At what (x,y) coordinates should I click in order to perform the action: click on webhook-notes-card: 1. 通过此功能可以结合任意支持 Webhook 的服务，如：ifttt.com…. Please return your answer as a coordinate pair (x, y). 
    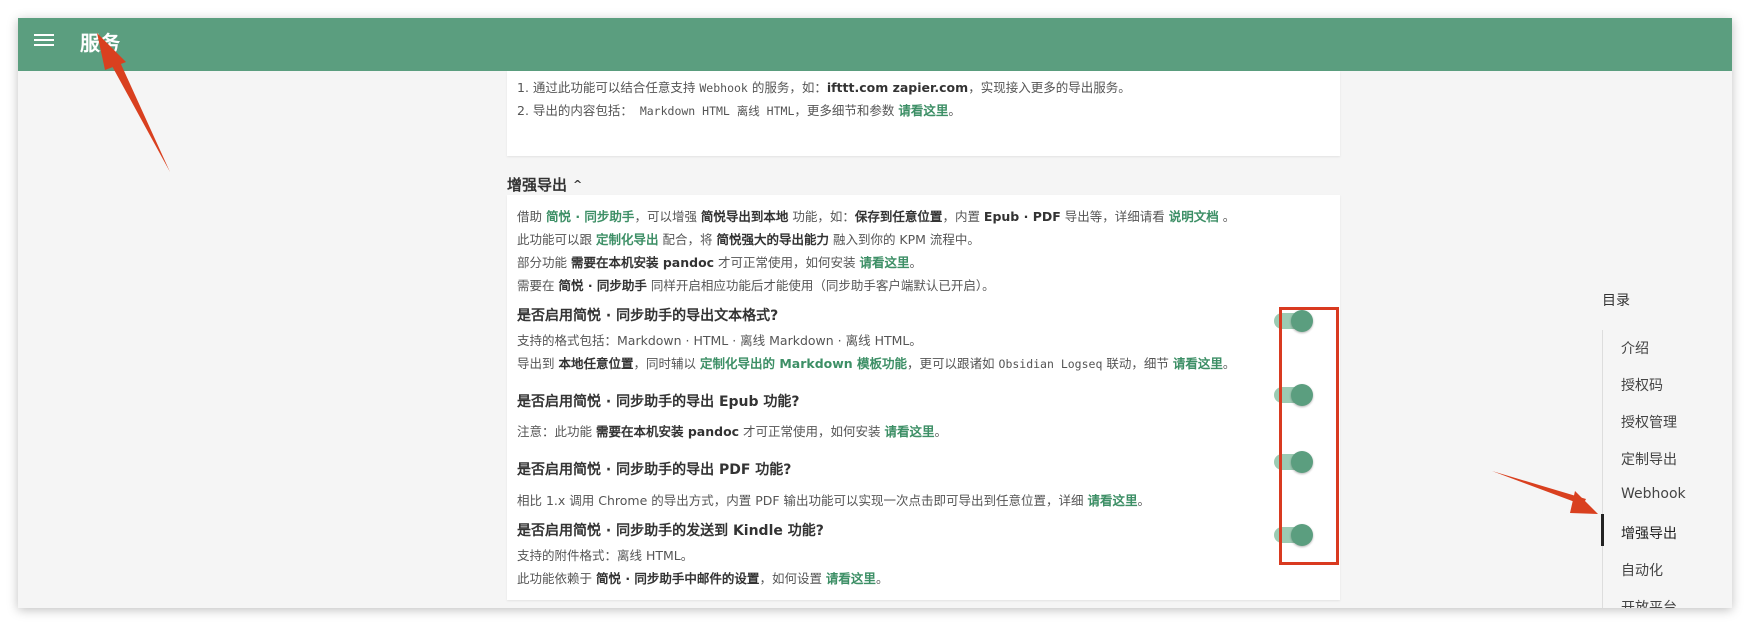
    Looking at the image, I should click on (923, 113).